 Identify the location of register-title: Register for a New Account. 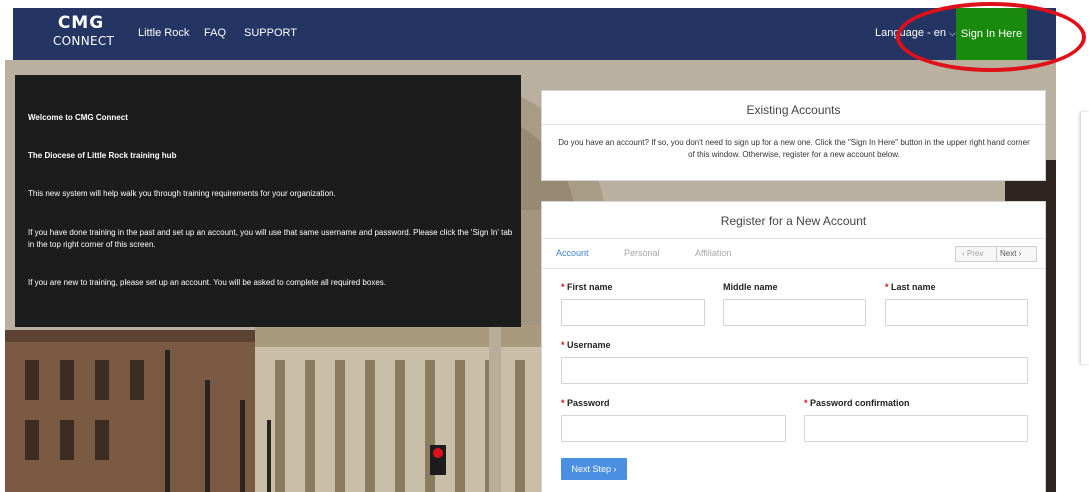
(793, 221).